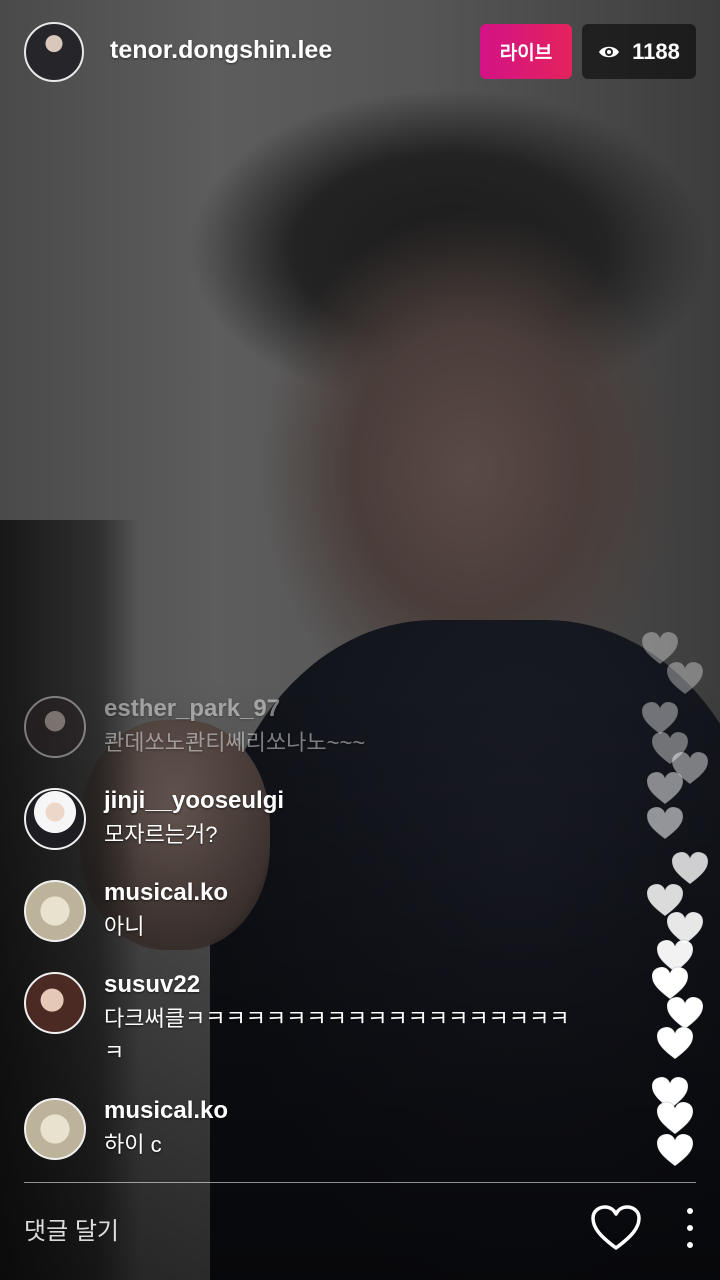  Describe the element at coordinates (324, 727) in the screenshot. I see `comment-item: esther_park_97 콴데쏘노콴티쎄리쏘나노~~~` at that location.